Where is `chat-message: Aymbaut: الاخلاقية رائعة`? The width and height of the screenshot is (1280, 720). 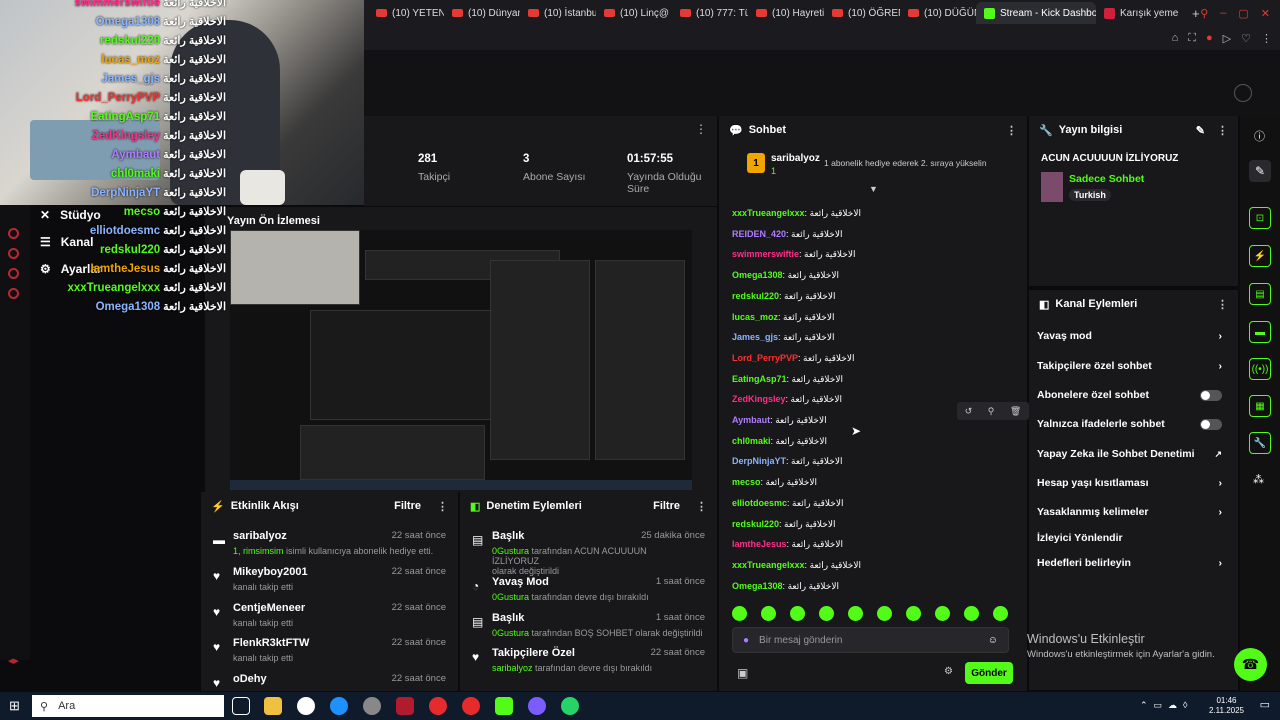 chat-message: Aymbaut: الاخلاقية رائعة is located at coordinates (779, 420).